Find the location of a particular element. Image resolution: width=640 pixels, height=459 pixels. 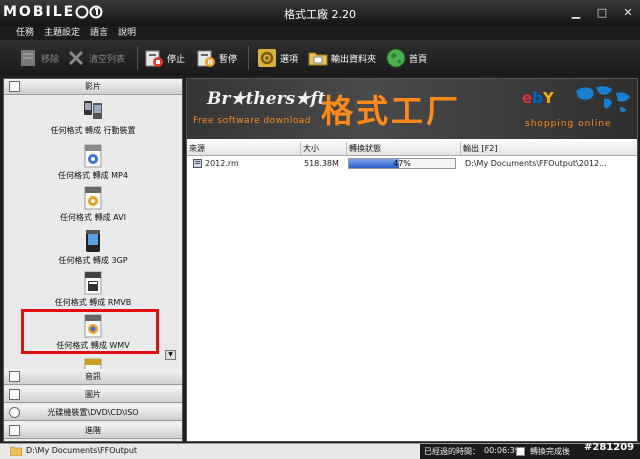

output-folder-button: 輸出資料夾 is located at coordinates (342, 58).